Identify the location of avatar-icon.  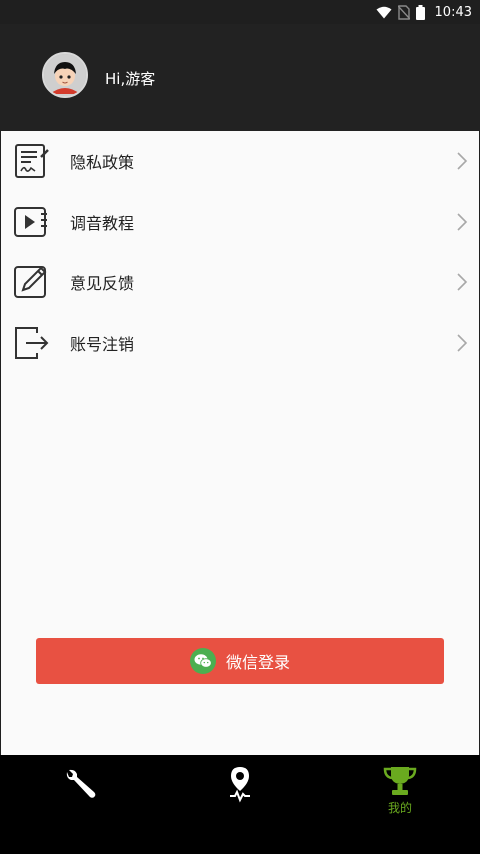
(65, 75).